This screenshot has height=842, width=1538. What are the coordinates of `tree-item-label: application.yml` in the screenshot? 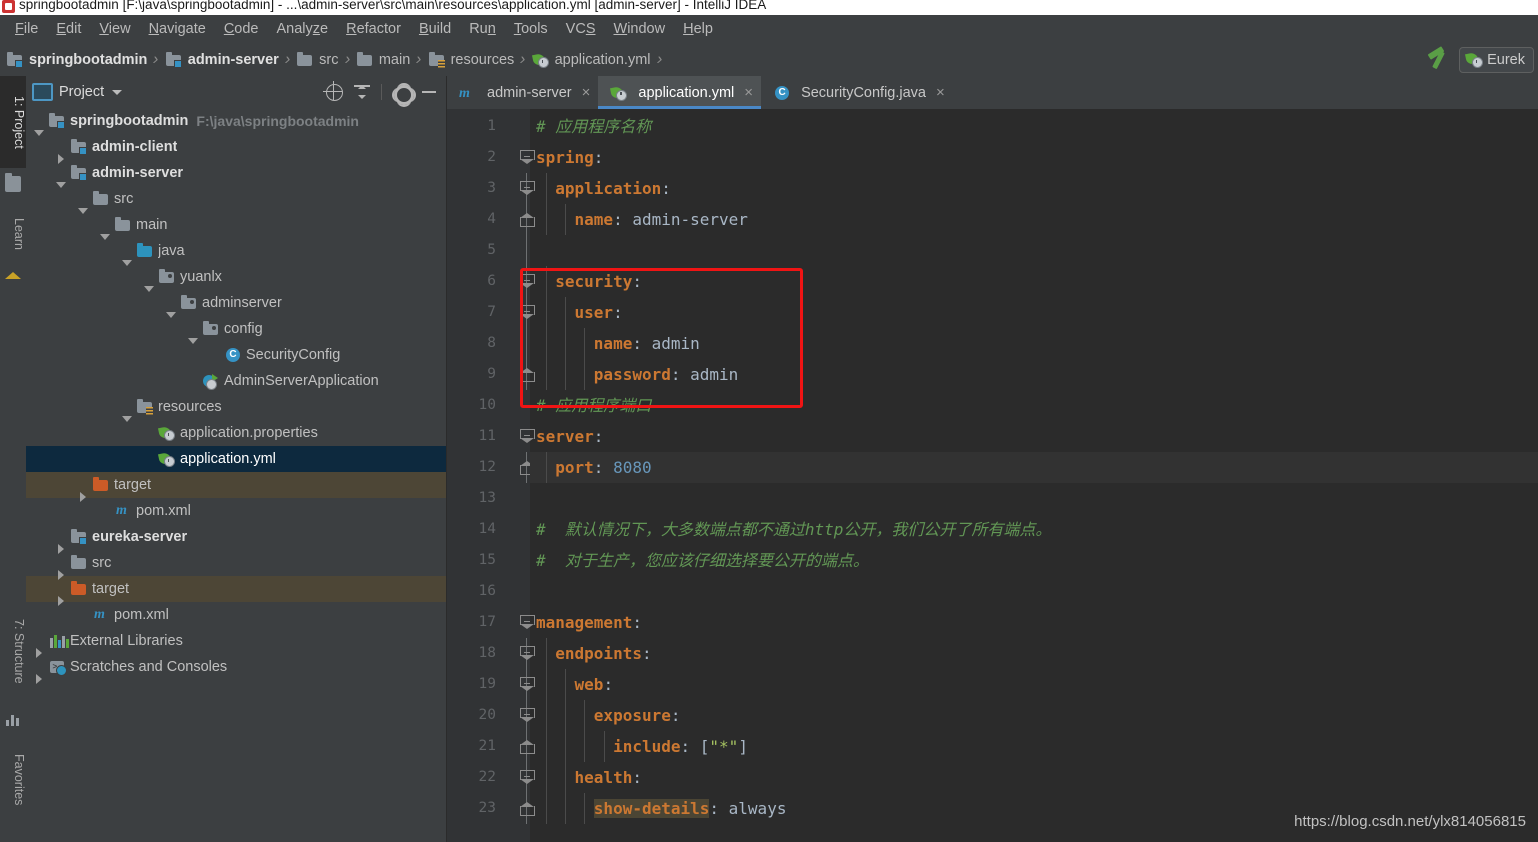 It's located at (228, 459).